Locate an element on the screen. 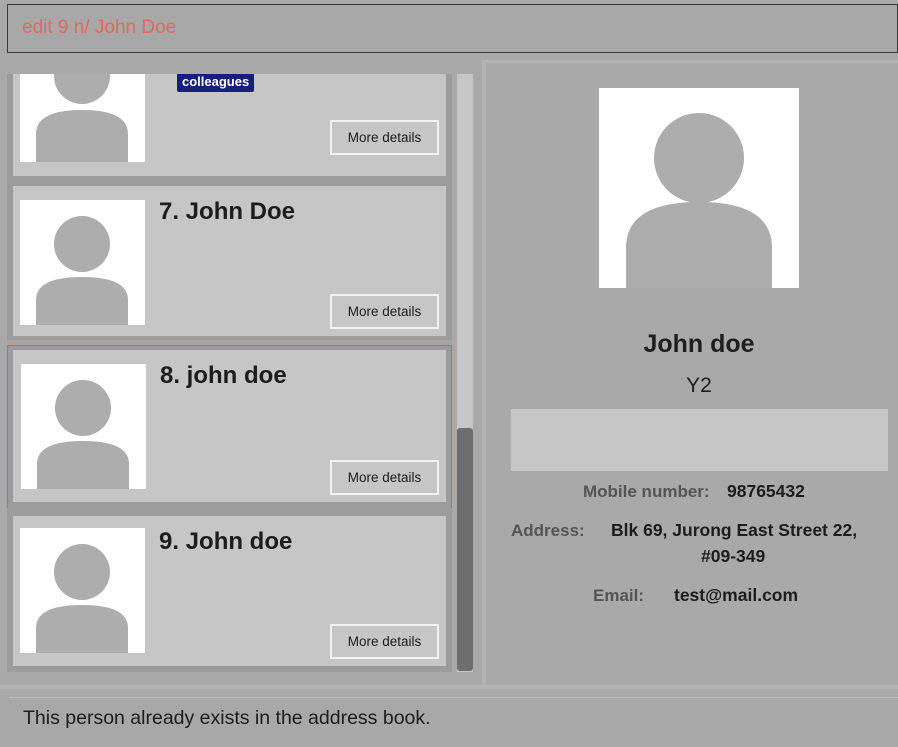 This screenshot has width=898, height=747. person-name: 9. John doe is located at coordinates (226, 541).